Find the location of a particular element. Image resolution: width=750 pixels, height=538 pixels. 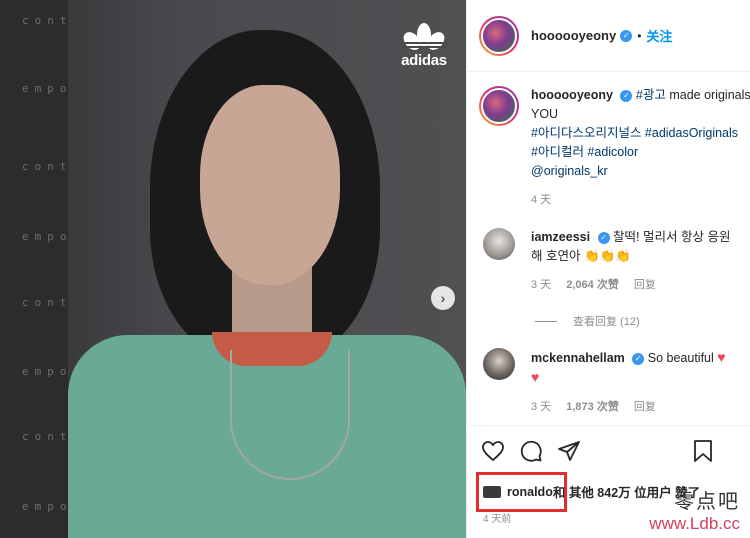

bookmark-icon is located at coordinates (703, 451).